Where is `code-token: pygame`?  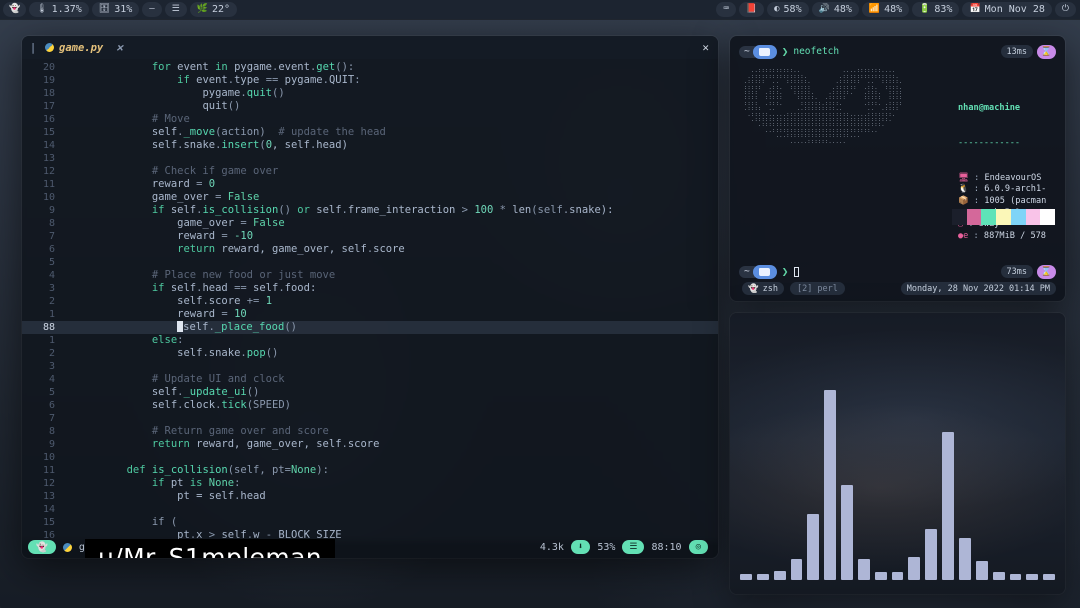
code-token: pygame is located at coordinates (300, 80).